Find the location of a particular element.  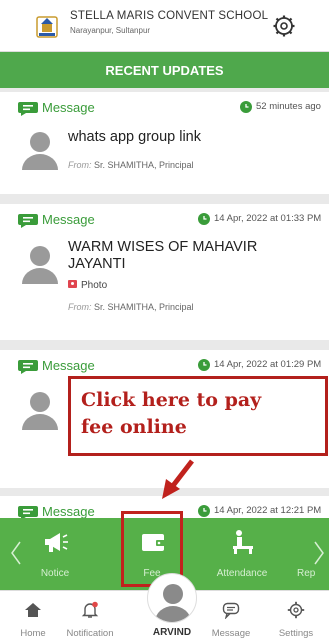

chevron-right-icon is located at coordinates (319, 553).